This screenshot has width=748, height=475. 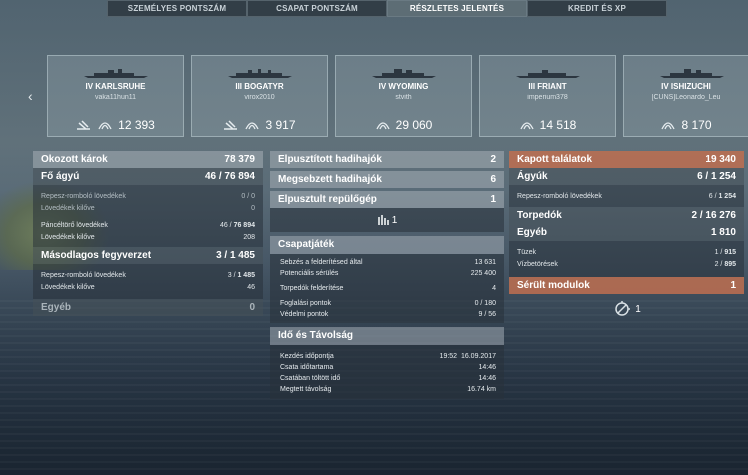 I want to click on ships-destroyed-row: Elpusztított hadihajók 2, so click(x=387, y=159).